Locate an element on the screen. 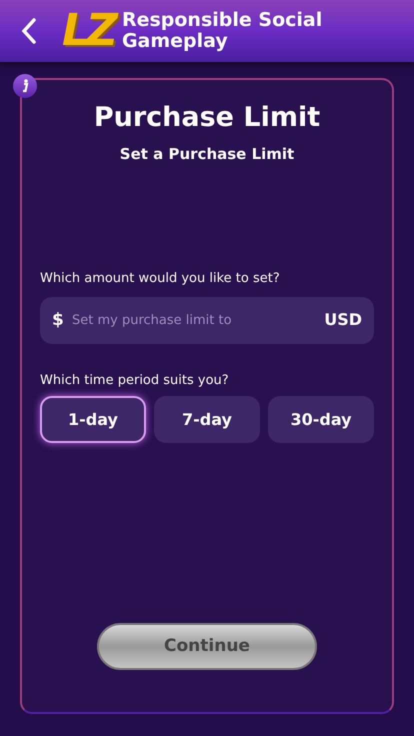  period-option: 30-day is located at coordinates (321, 419).